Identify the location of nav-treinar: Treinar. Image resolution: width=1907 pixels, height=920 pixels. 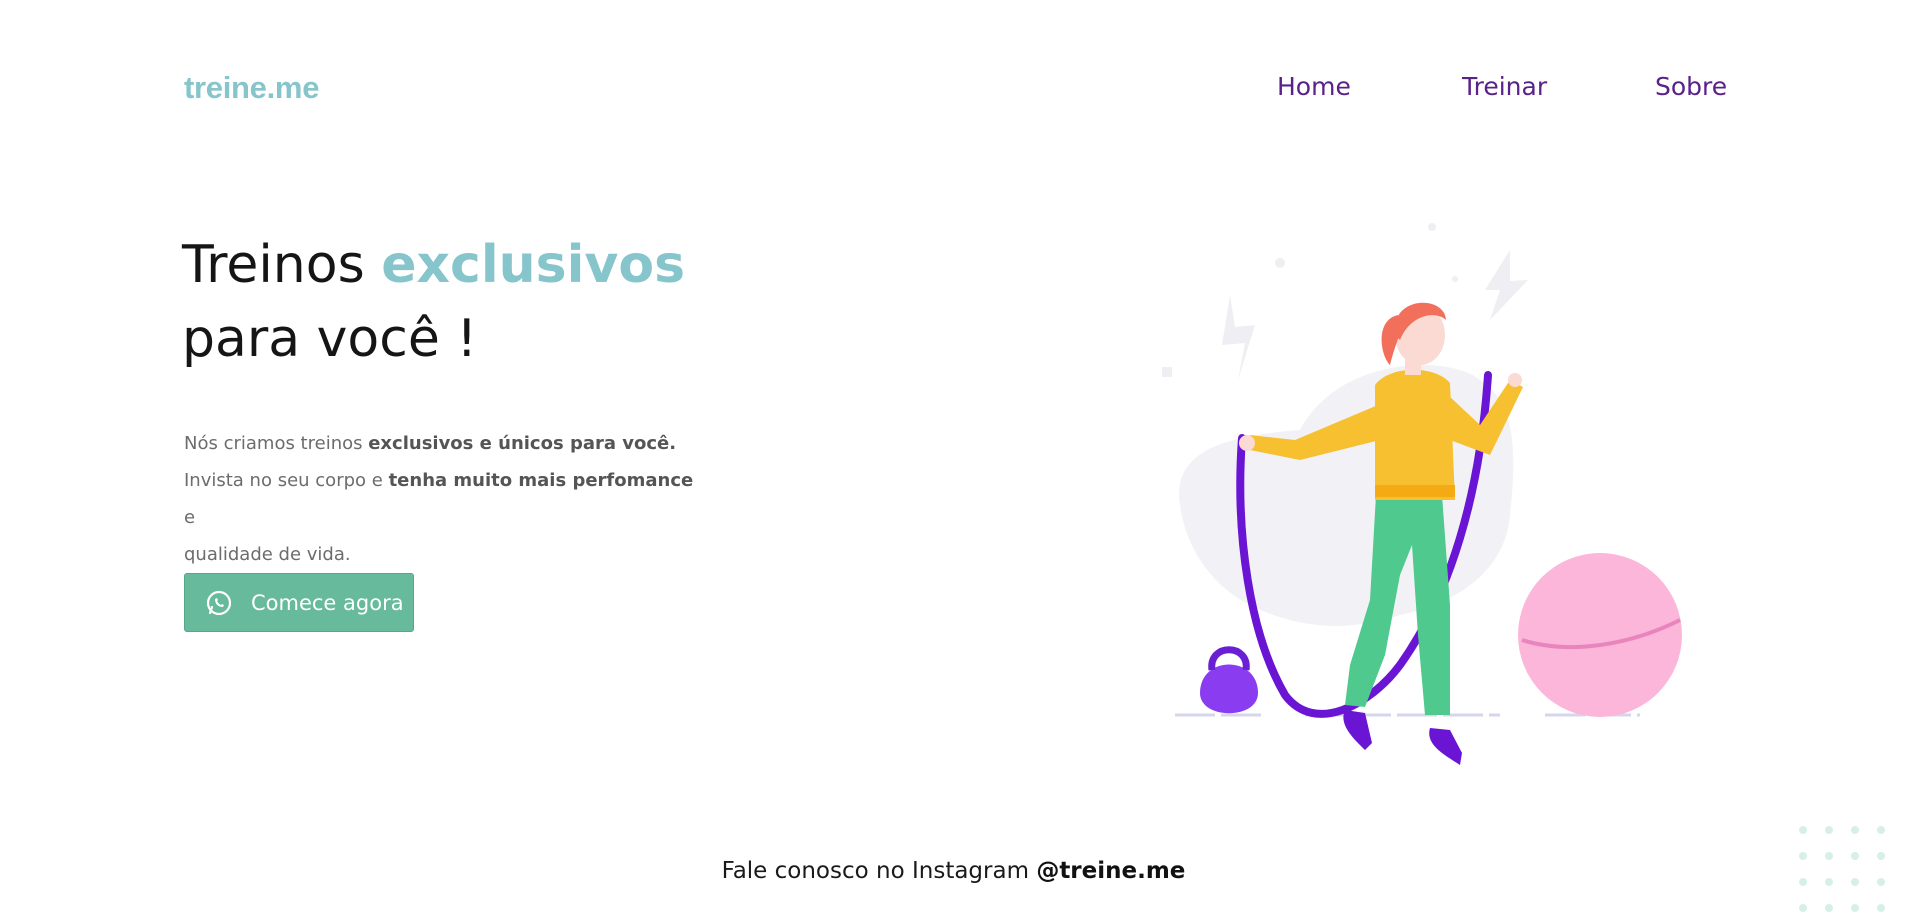
(1504, 86).